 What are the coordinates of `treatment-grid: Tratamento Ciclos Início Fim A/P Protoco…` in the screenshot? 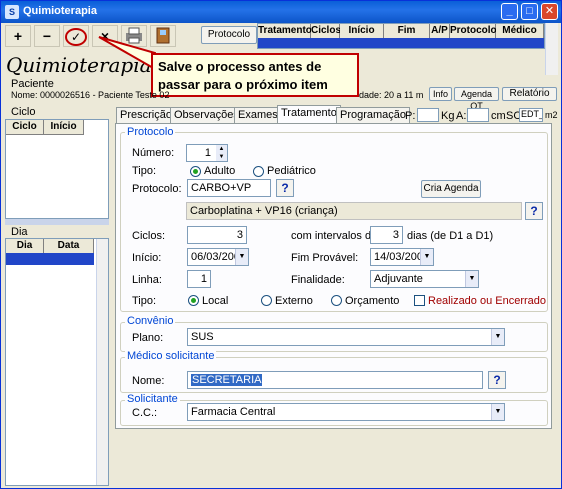 It's located at (401, 36).